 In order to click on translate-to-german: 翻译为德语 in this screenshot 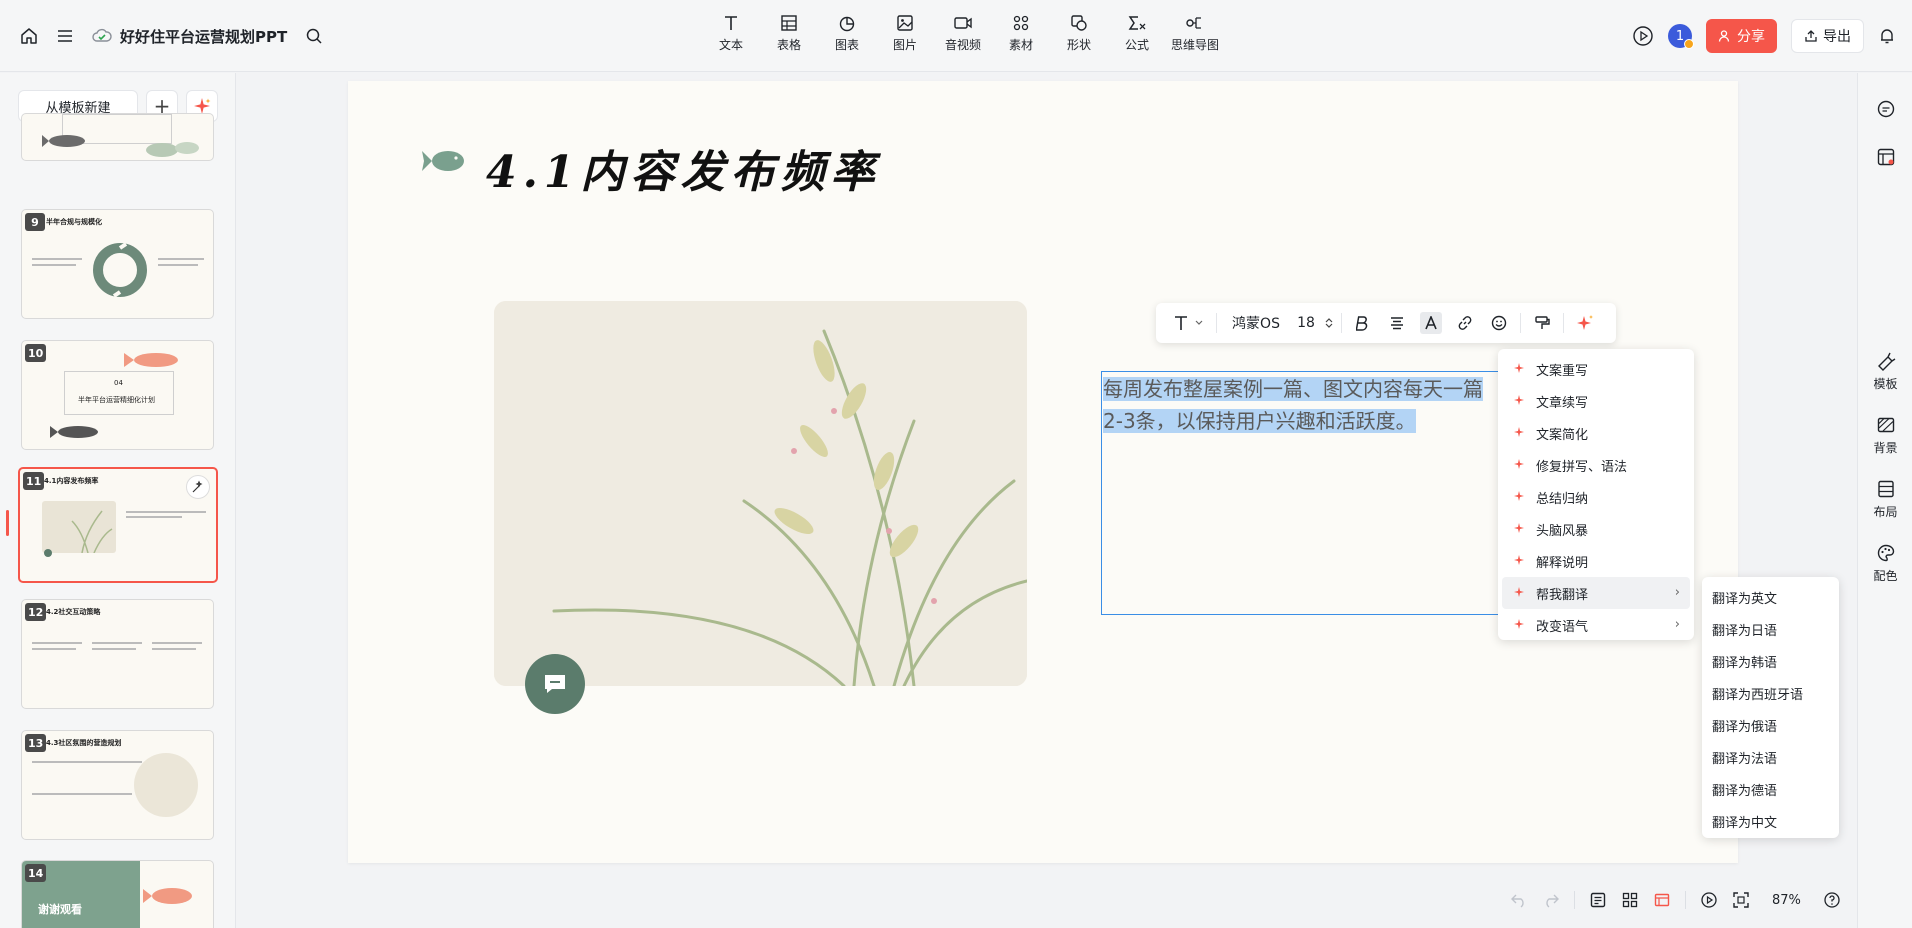, I will do `click(1770, 789)`.